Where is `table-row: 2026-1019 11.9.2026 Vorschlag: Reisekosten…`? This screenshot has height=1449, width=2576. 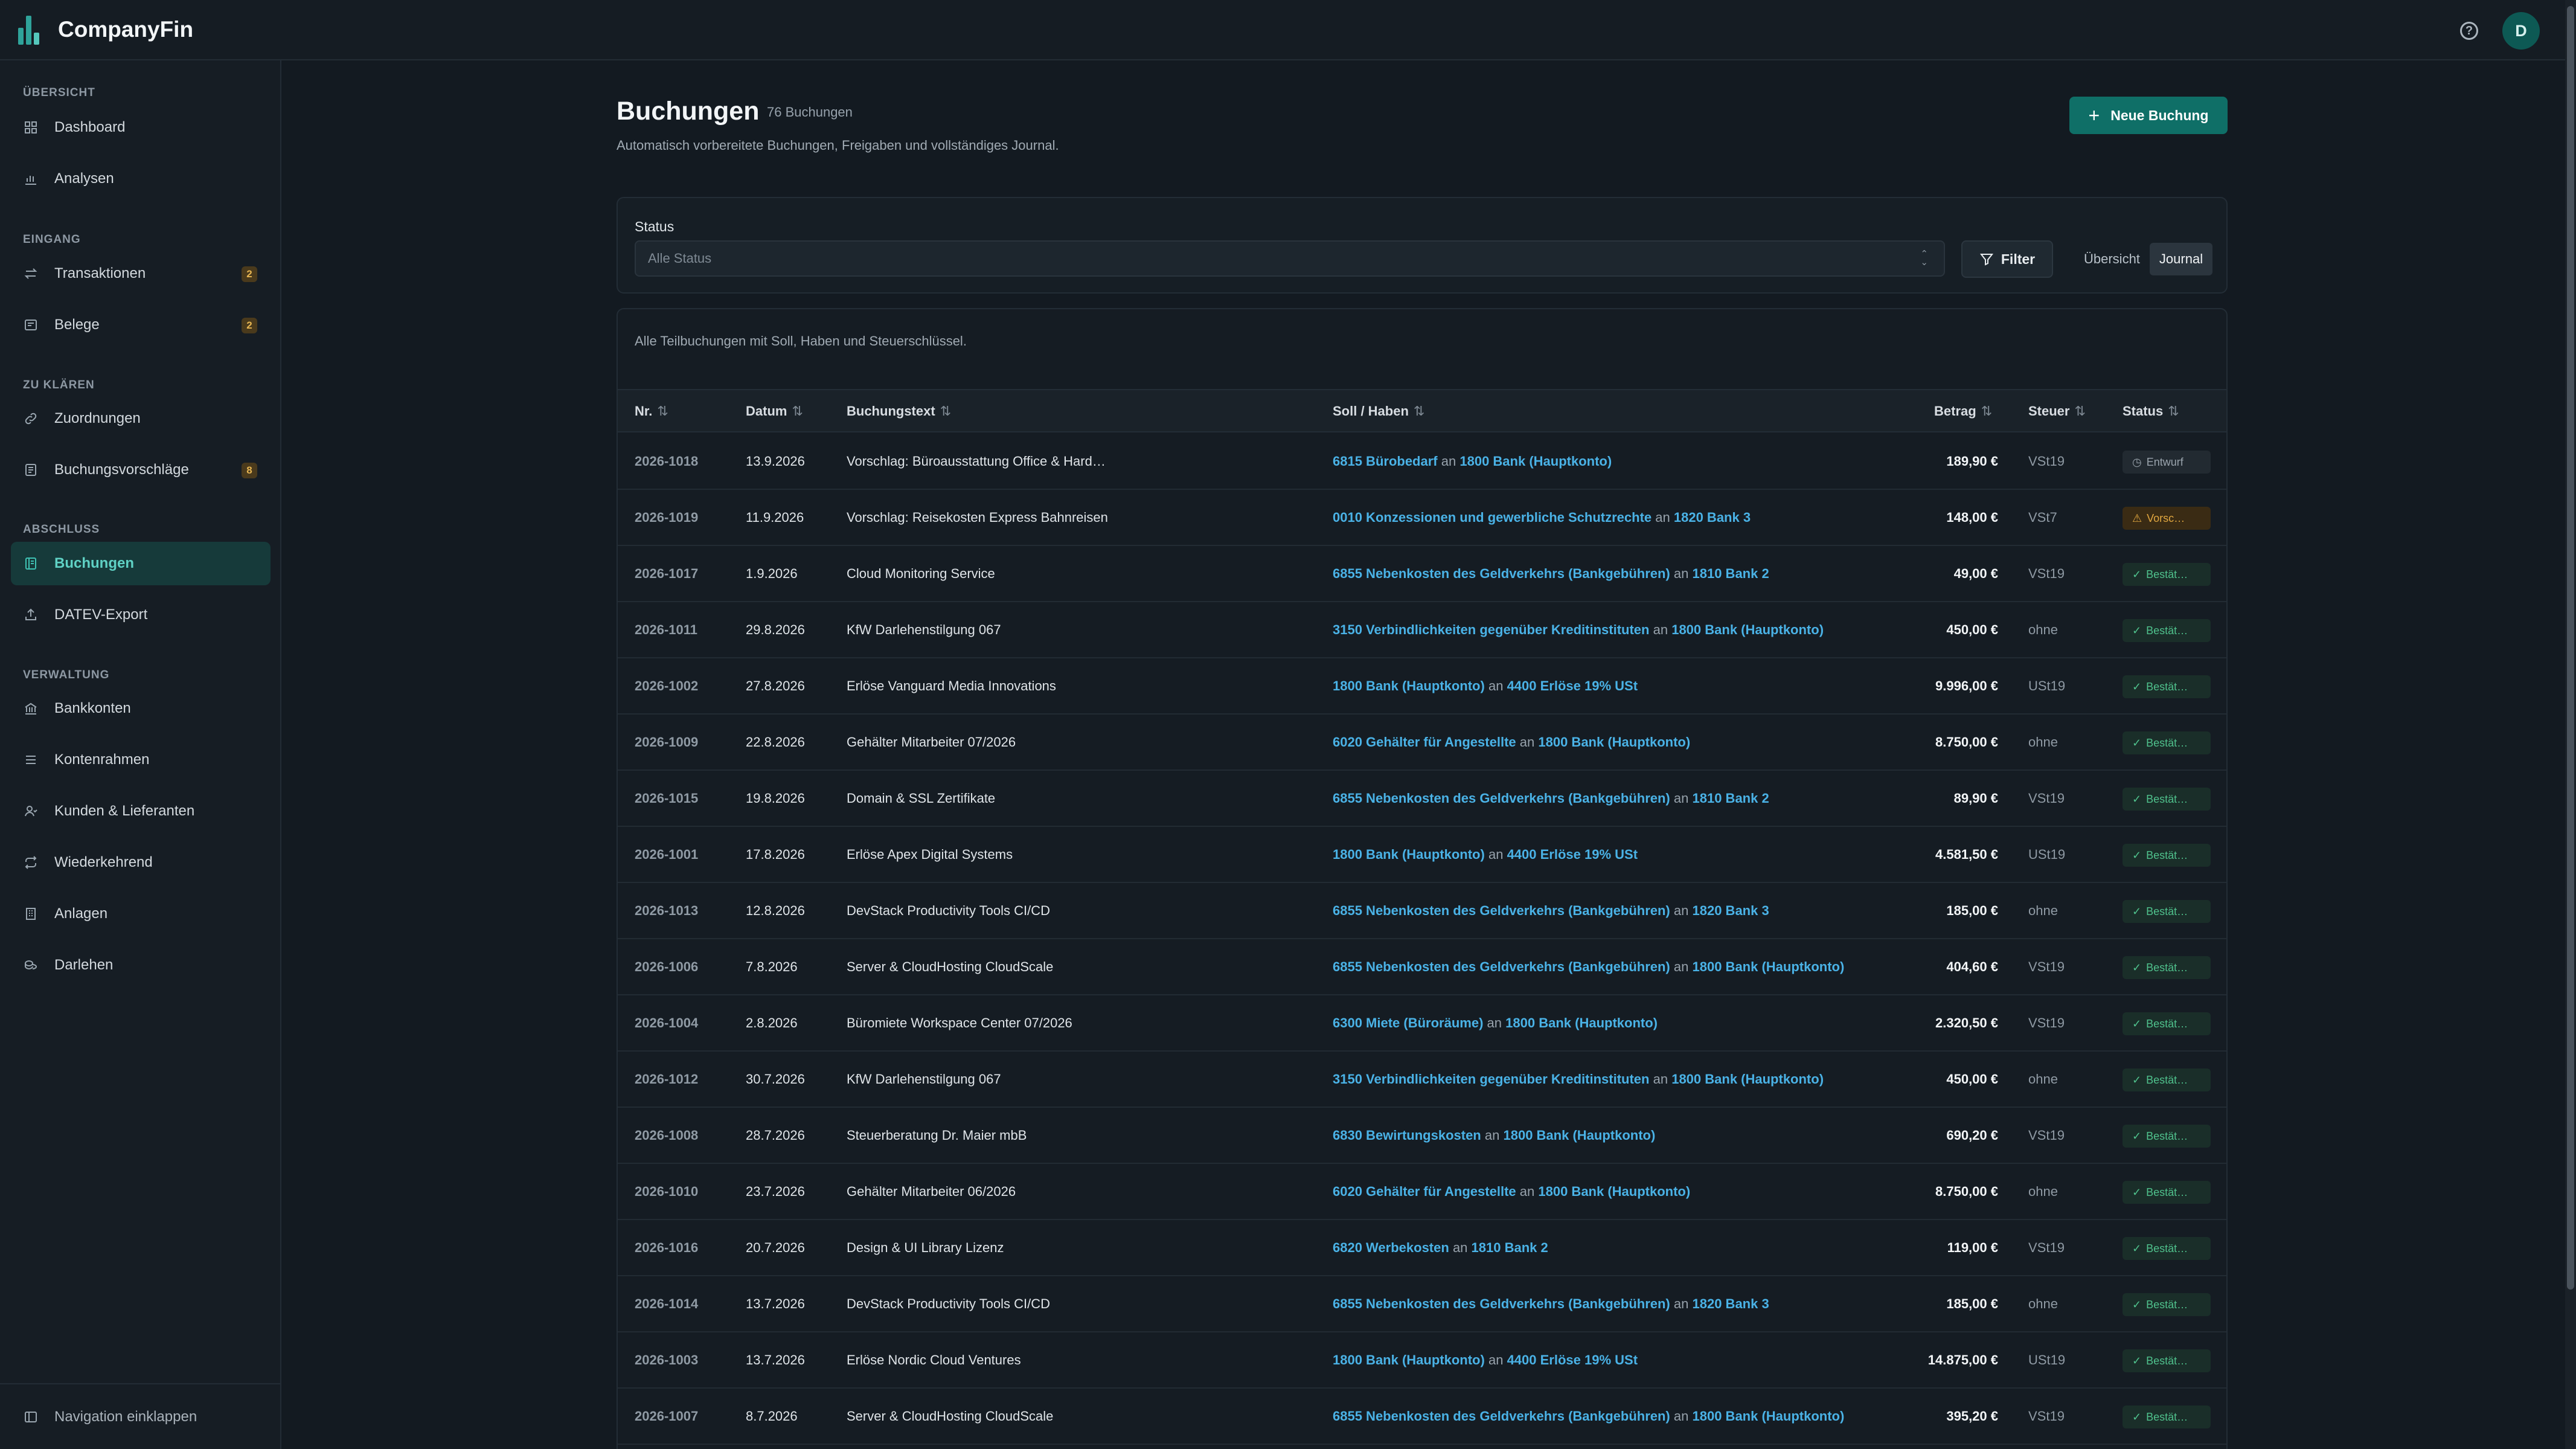 table-row: 2026-1019 11.9.2026 Vorschlag: Reisekosten… is located at coordinates (1422, 518).